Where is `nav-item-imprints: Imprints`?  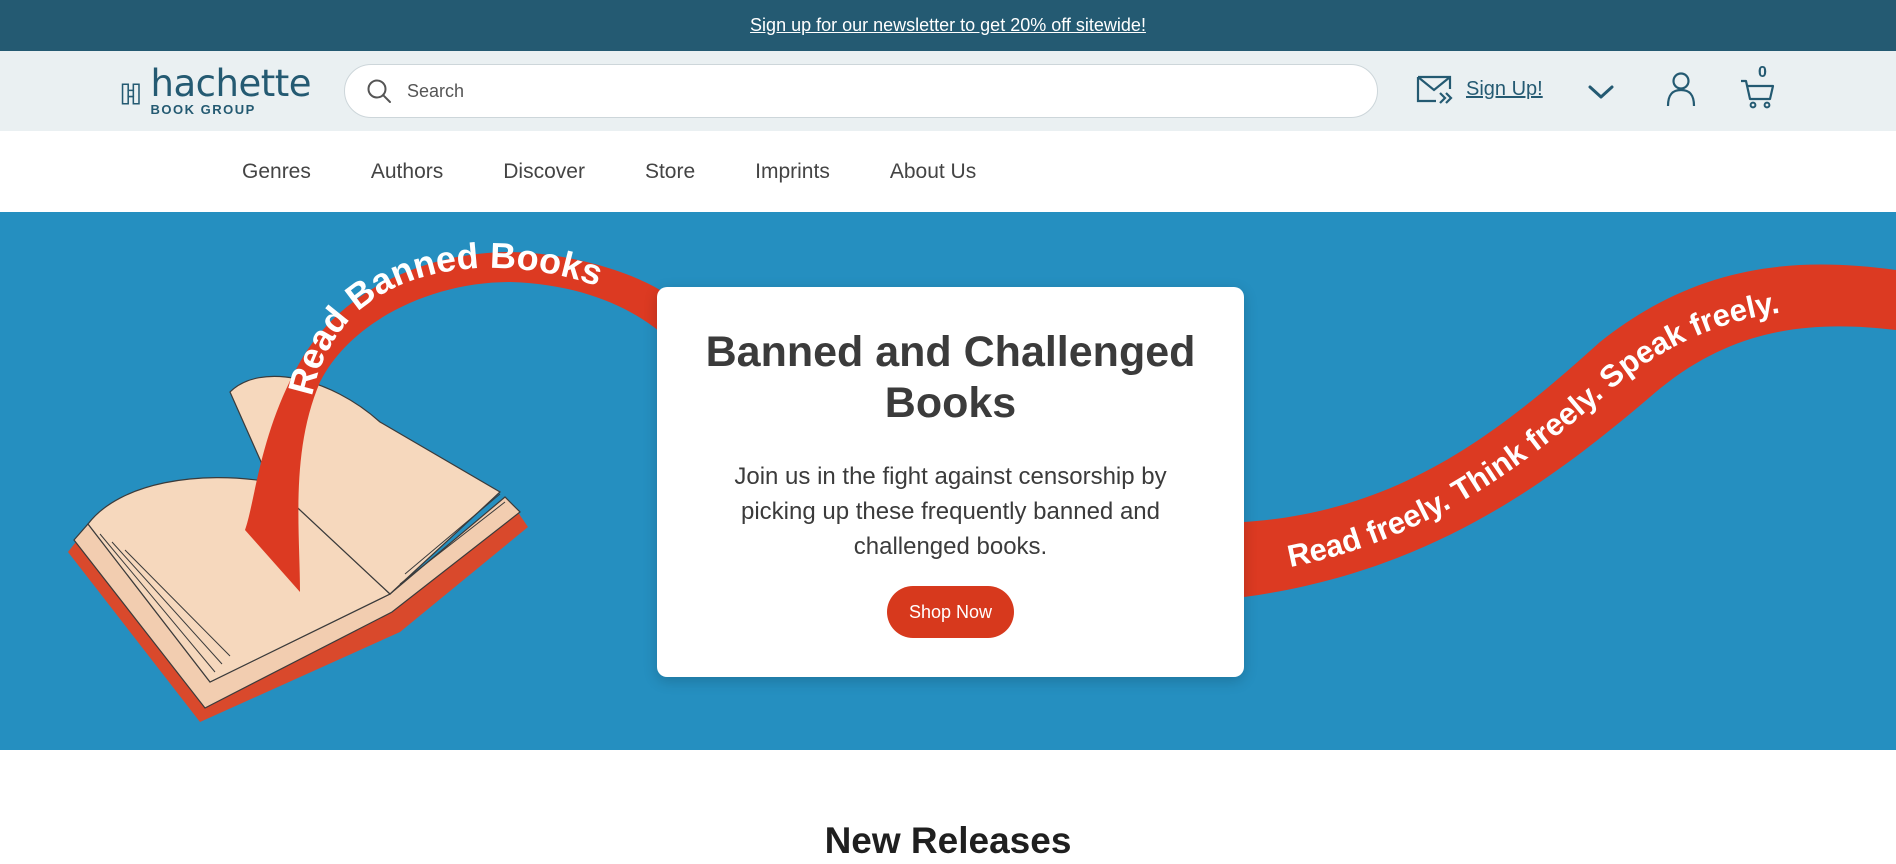
nav-item-imprints: Imprints is located at coordinates (792, 172).